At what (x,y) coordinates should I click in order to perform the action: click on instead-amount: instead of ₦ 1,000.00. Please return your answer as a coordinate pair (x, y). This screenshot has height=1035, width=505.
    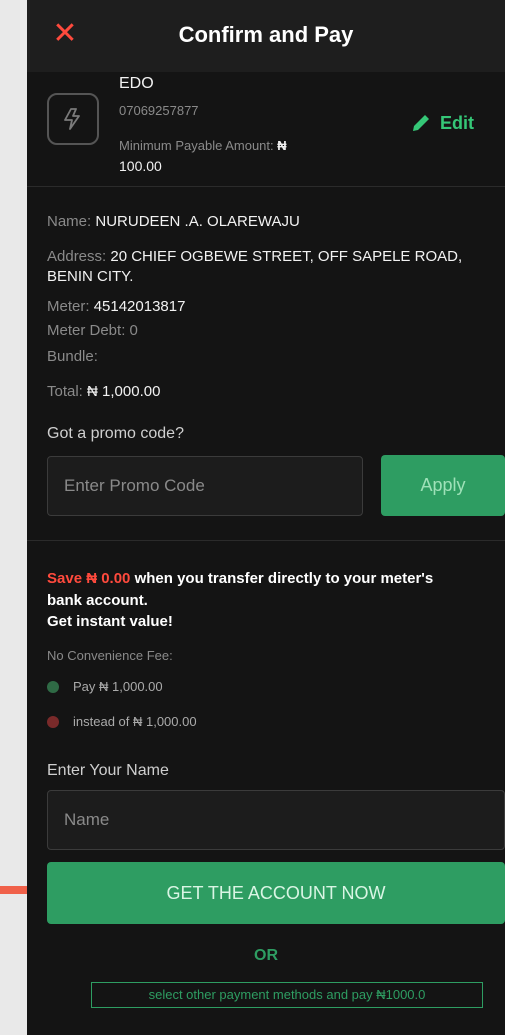
    Looking at the image, I should click on (135, 721).